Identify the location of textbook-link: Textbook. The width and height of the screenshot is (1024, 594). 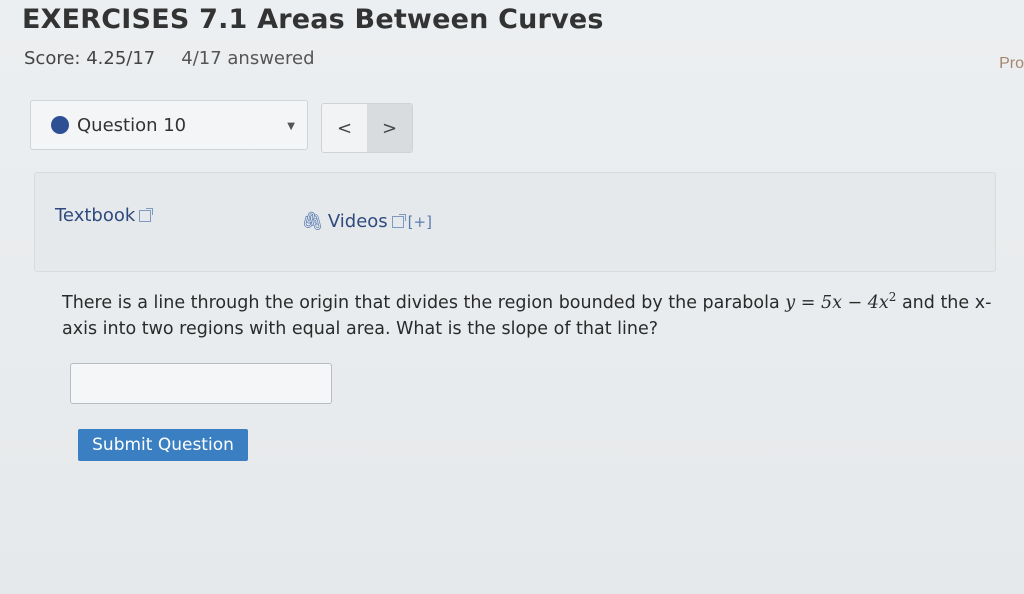
(104, 215).